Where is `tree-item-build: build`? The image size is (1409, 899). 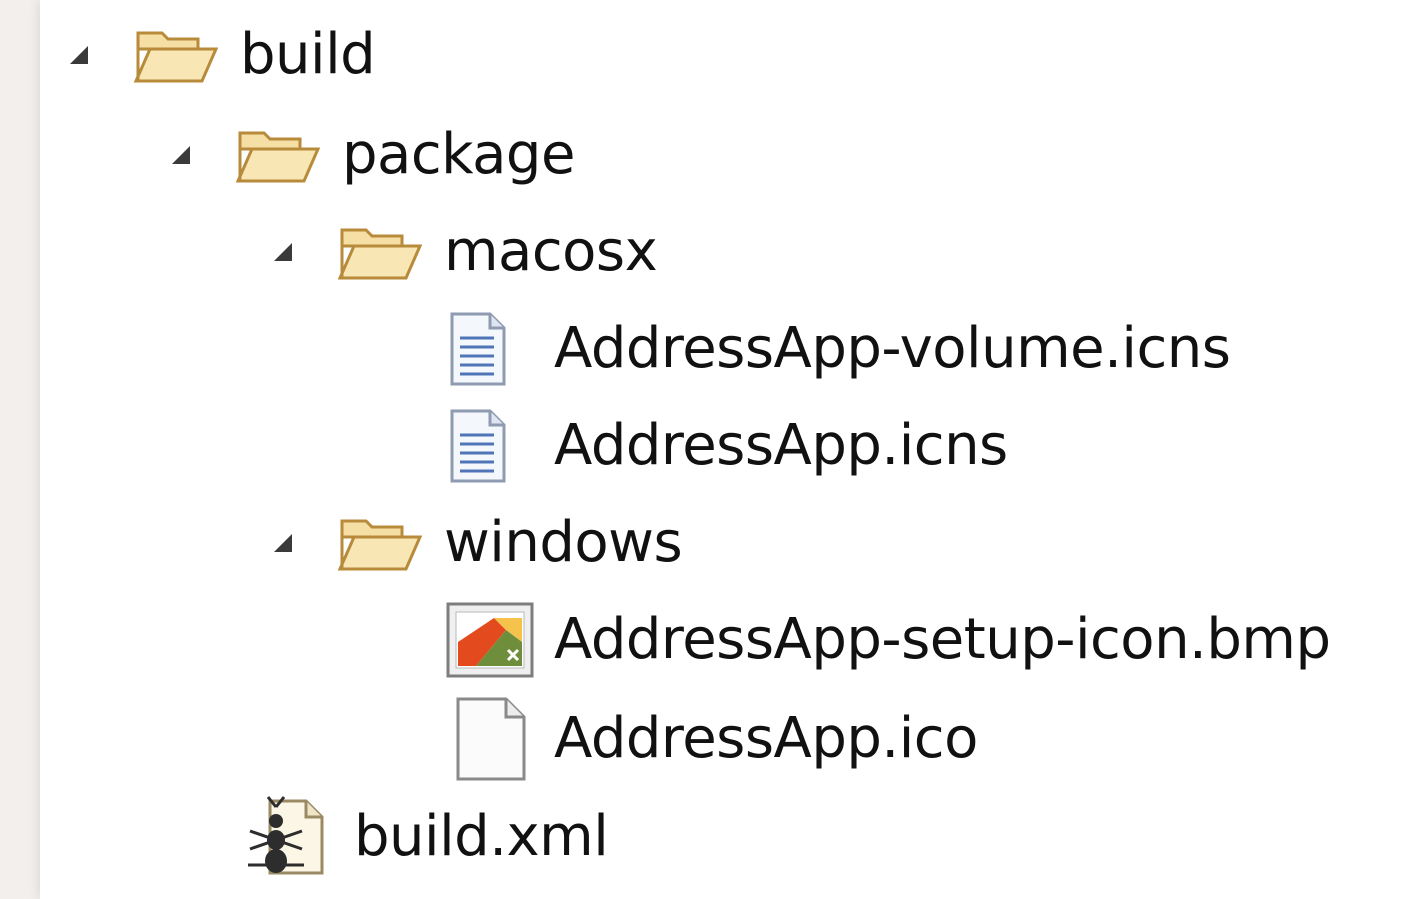 tree-item-build: build is located at coordinates (223, 55).